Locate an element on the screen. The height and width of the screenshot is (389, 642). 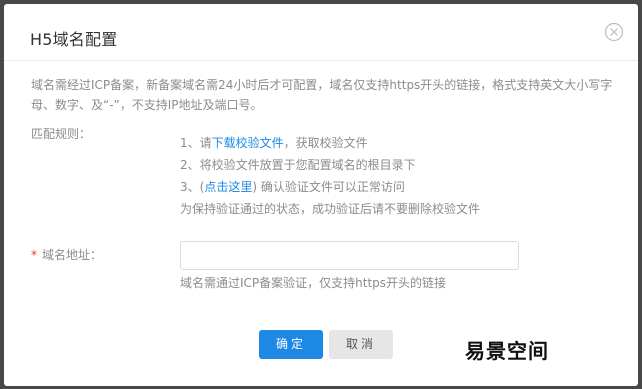
domain-address-input is located at coordinates (349, 255).